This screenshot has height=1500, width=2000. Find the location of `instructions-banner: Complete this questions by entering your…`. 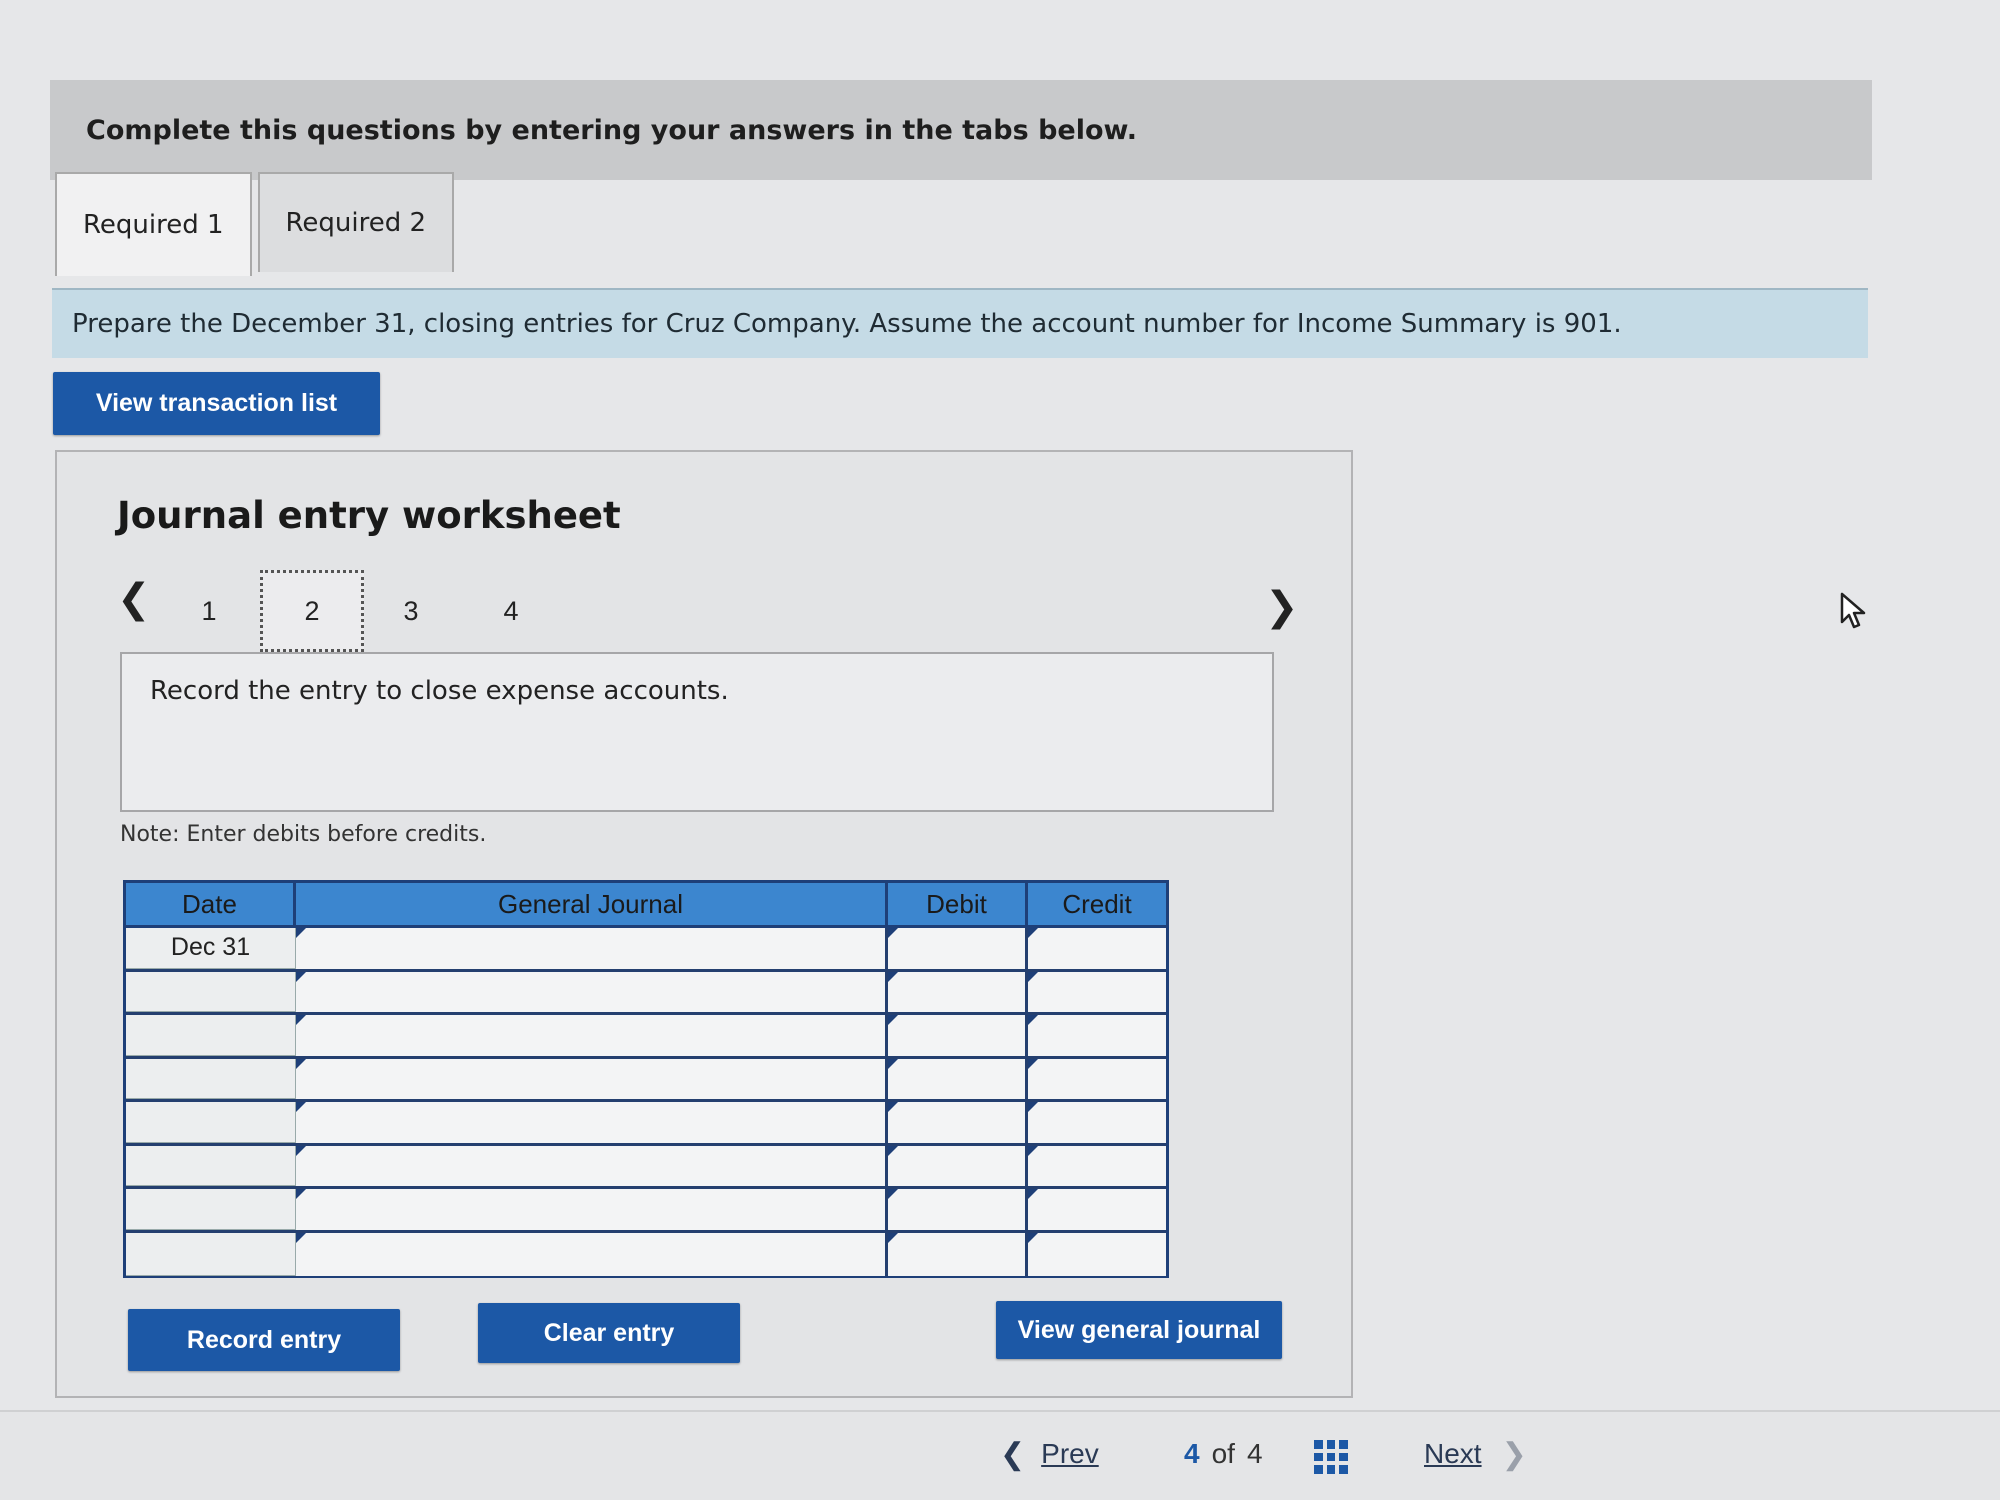

instructions-banner: Complete this questions by entering your… is located at coordinates (961, 130).